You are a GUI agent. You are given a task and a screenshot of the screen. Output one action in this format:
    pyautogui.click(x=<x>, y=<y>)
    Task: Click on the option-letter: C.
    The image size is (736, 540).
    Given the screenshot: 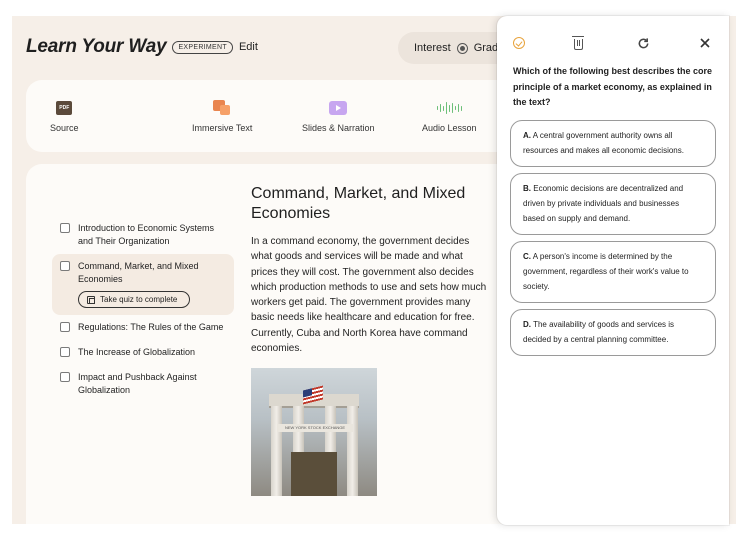 What is the action you would take?
    pyautogui.click(x=527, y=256)
    